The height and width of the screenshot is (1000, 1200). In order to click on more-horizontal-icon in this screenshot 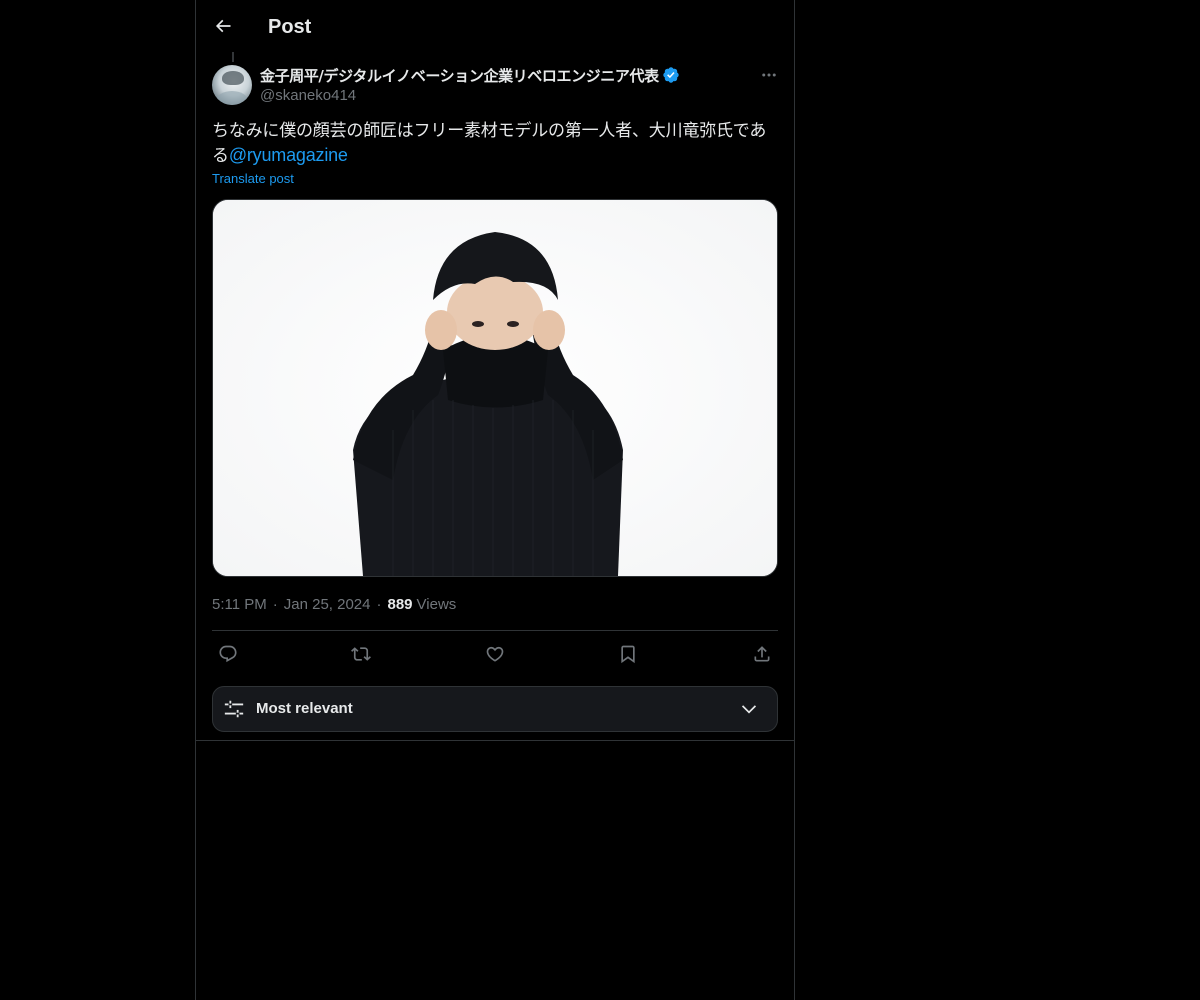, I will do `click(769, 75)`.